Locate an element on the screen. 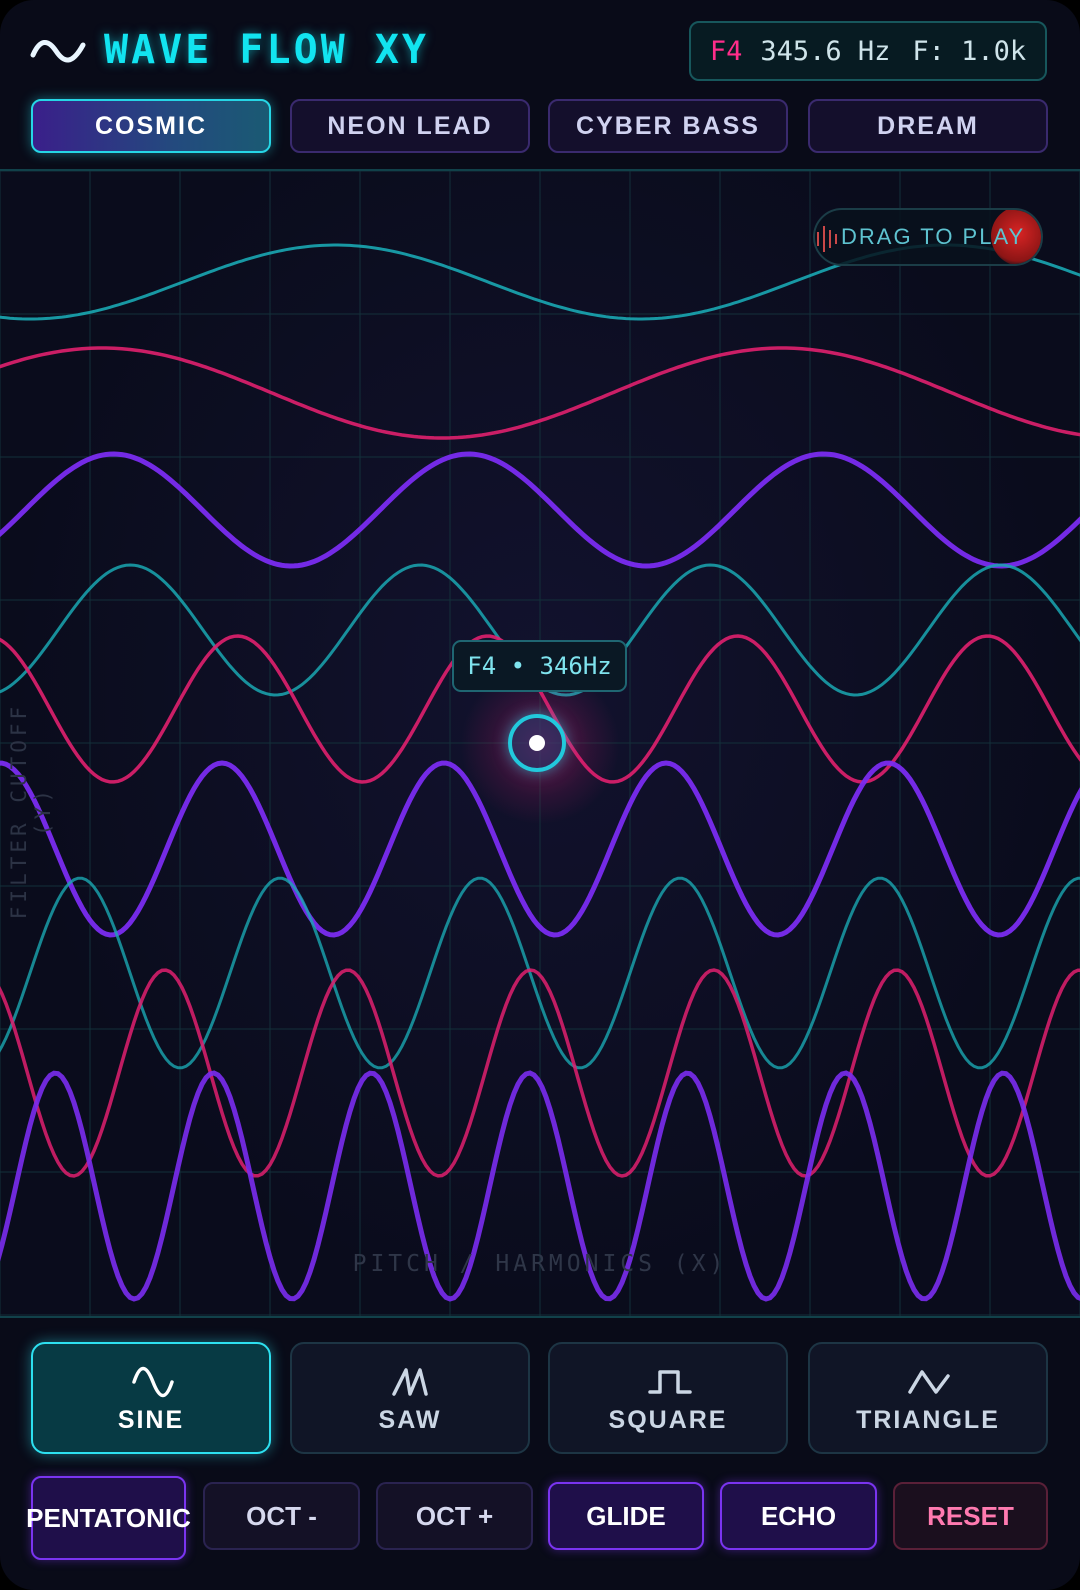  wave-logo-icon is located at coordinates (58, 51).